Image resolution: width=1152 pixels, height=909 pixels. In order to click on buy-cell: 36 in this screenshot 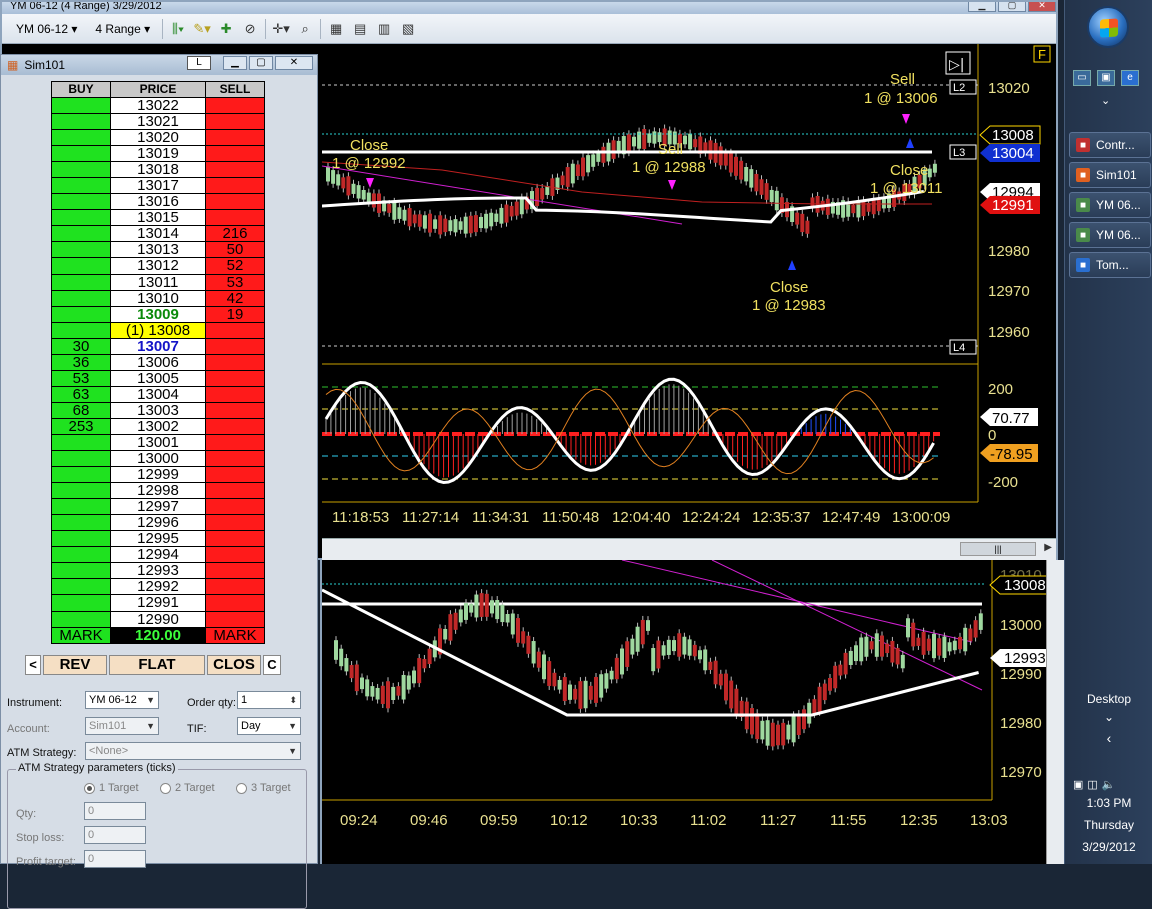, I will do `click(81, 362)`.